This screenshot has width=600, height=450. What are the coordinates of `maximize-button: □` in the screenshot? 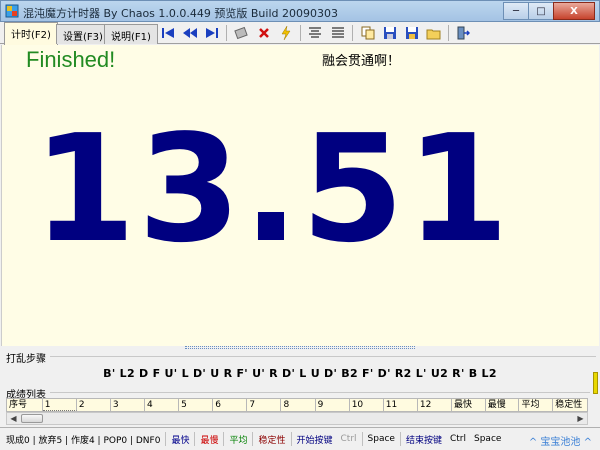 It's located at (541, 11).